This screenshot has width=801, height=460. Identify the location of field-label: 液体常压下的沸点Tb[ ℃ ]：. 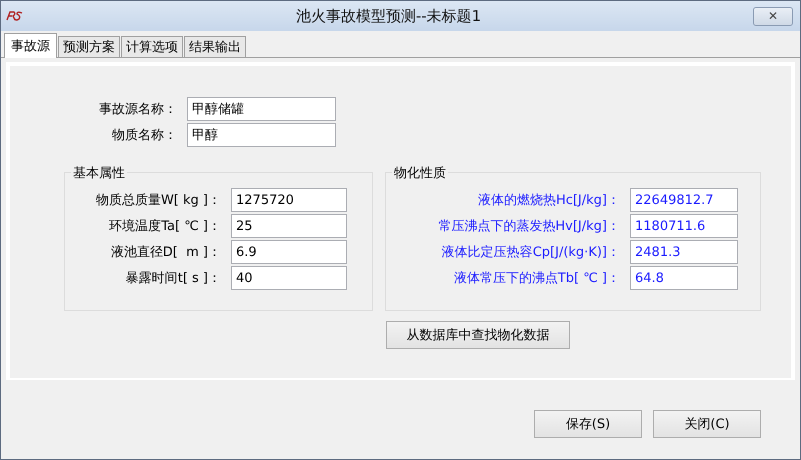
(536, 278).